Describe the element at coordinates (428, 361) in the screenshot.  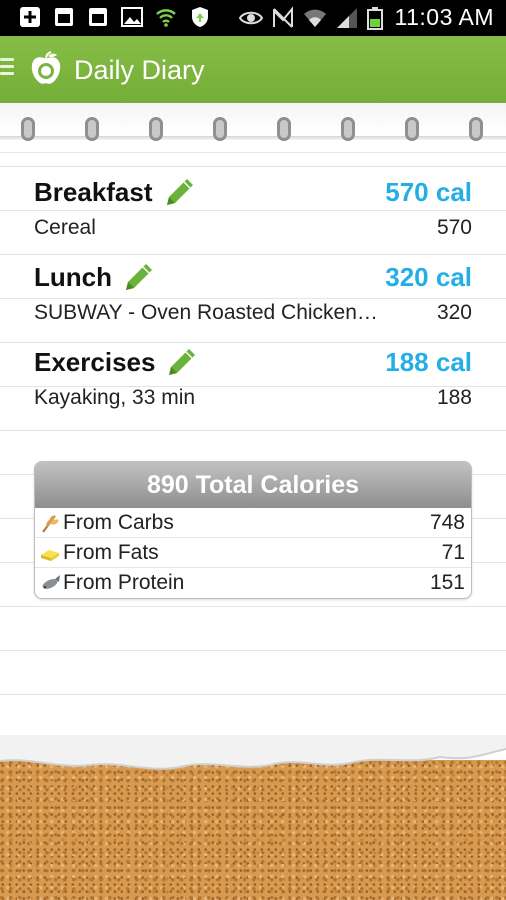
I see `entry-calories: 188 cal` at that location.